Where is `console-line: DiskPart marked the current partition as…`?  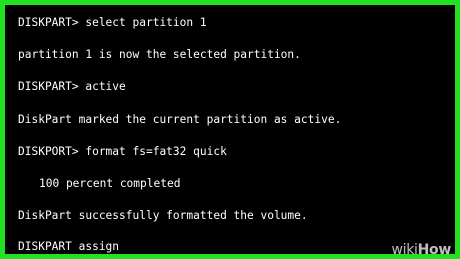 console-line: DiskPart marked the current partition as… is located at coordinates (180, 119).